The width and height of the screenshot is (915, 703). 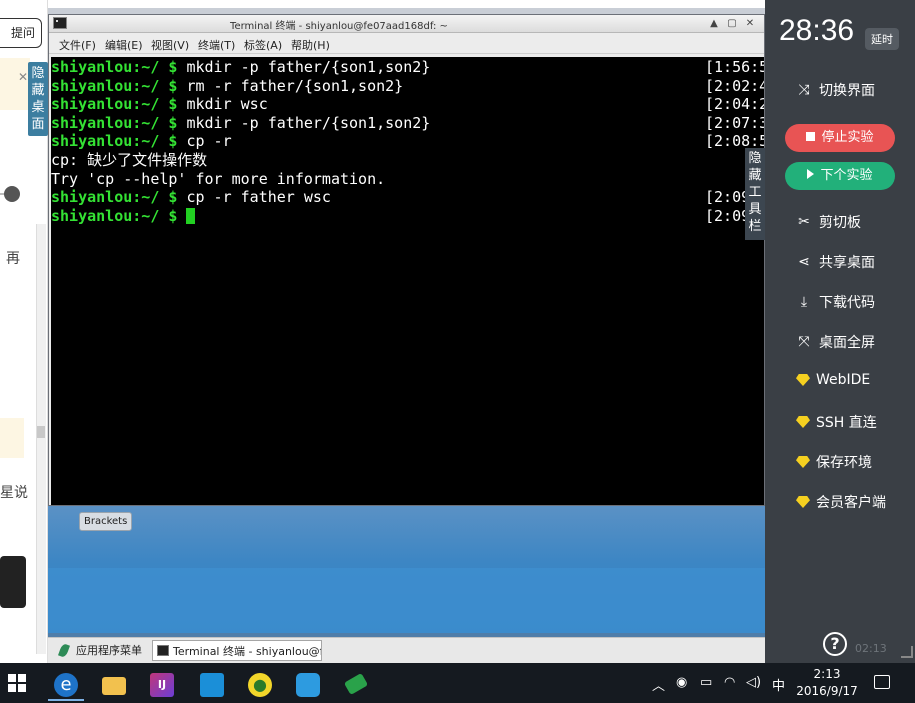 I want to click on scrollbar-thumb, so click(x=41, y=432).